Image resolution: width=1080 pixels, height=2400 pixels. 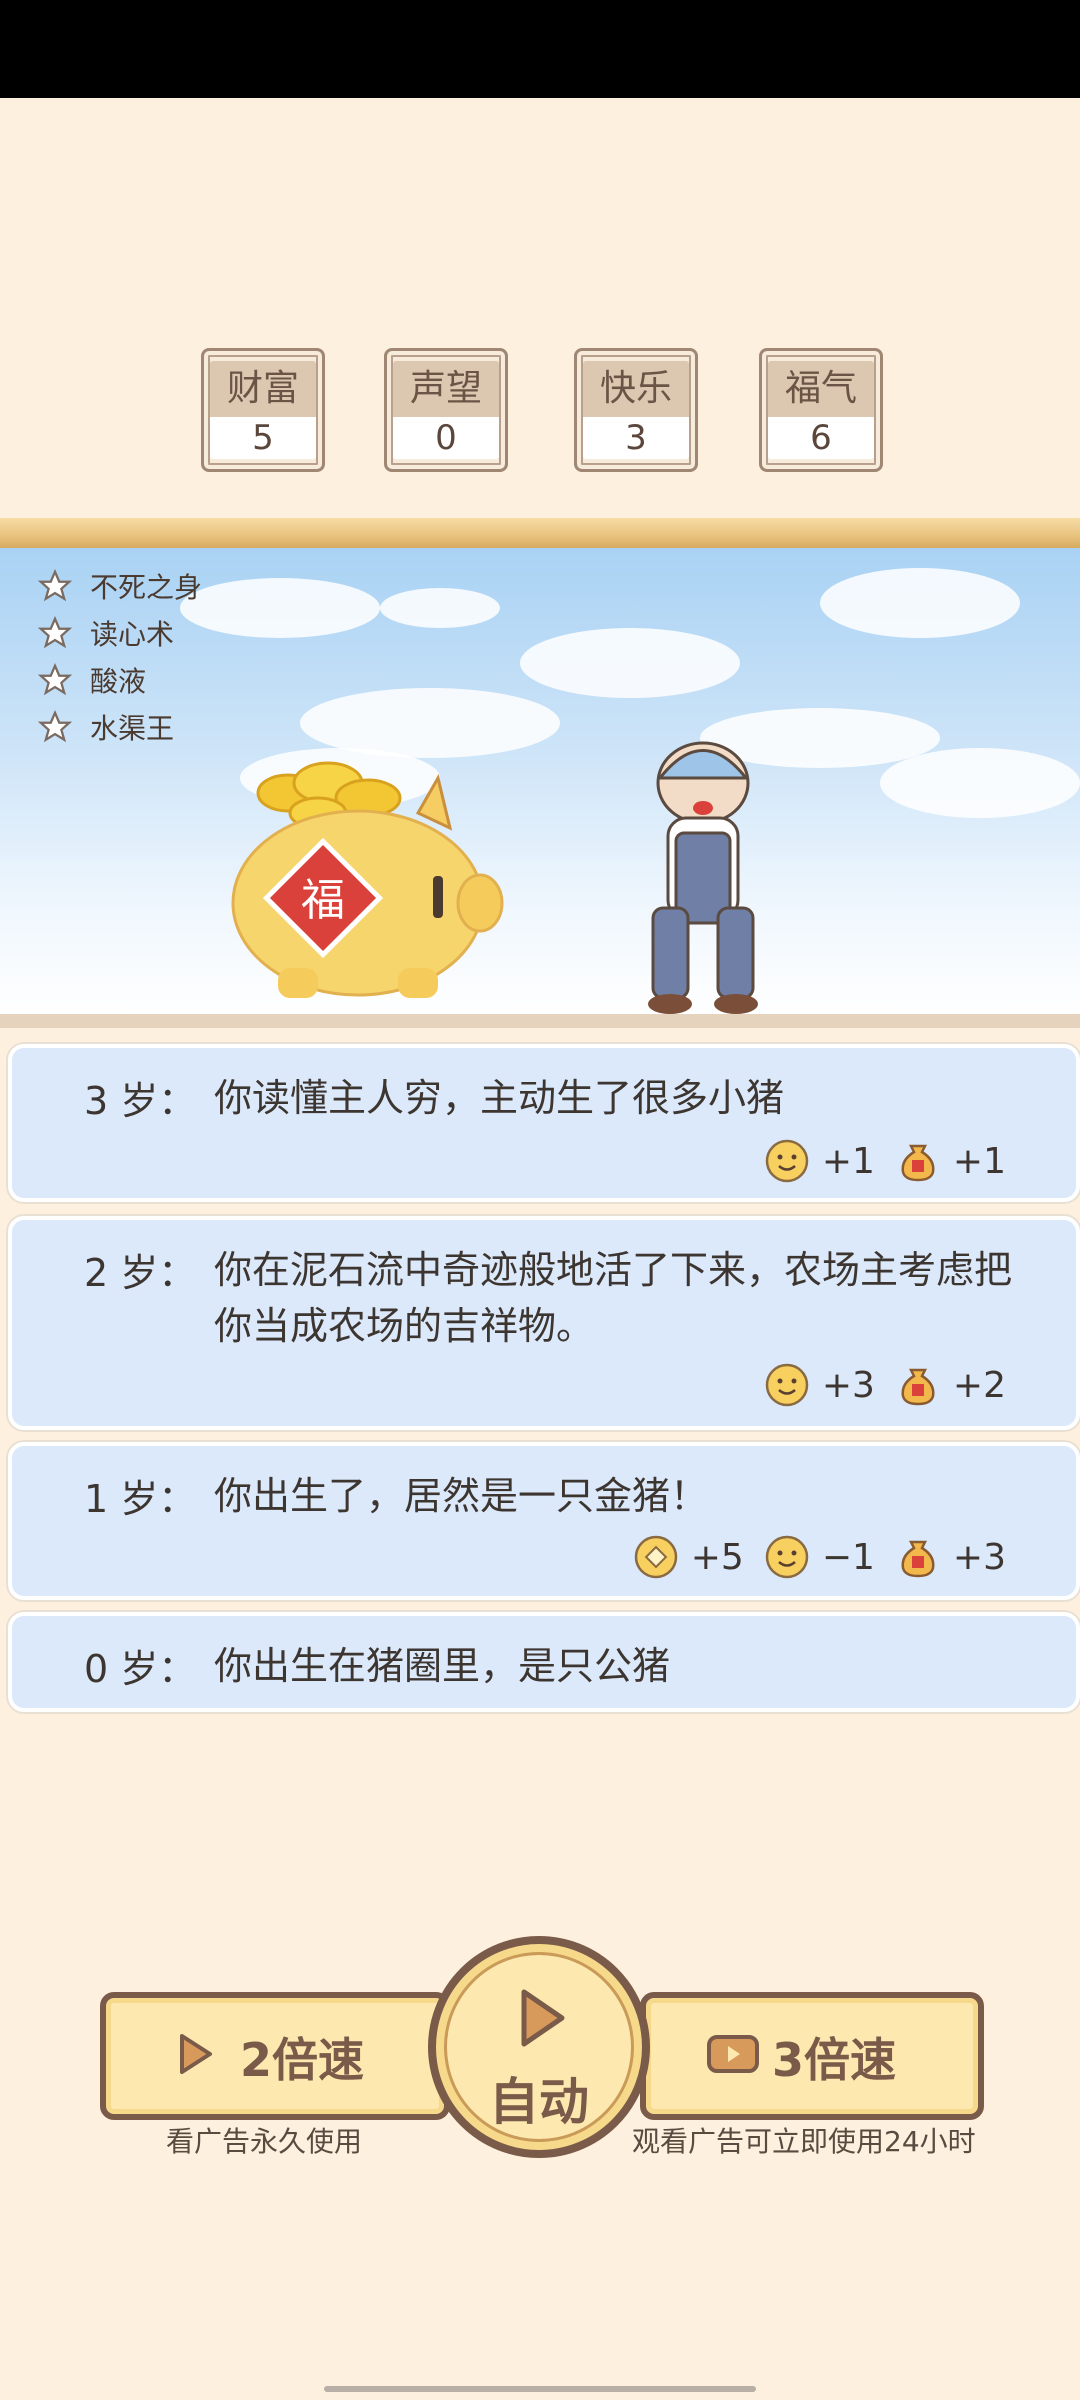 I want to click on talent-item: 不死之身, so click(x=120, y=585).